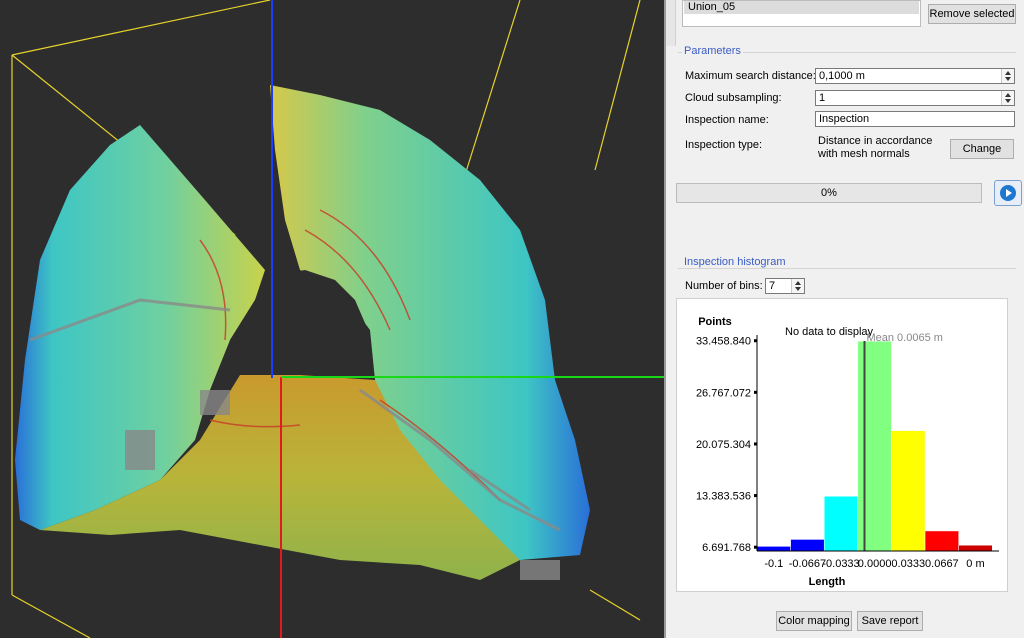  I want to click on max-search-distance-field: 0,1000 m, so click(915, 76).